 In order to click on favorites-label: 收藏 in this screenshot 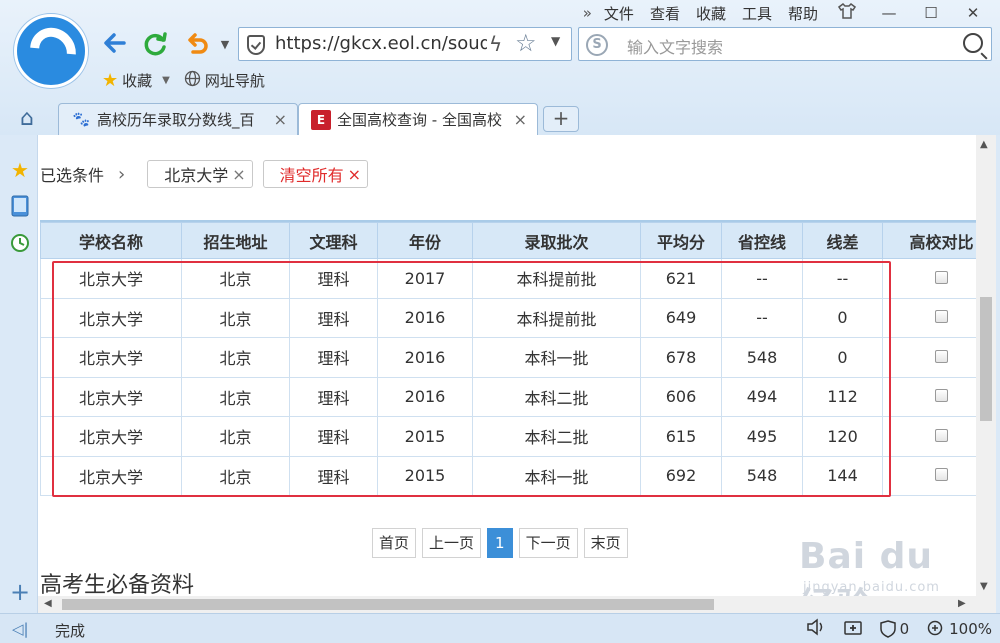, I will do `click(137, 81)`.